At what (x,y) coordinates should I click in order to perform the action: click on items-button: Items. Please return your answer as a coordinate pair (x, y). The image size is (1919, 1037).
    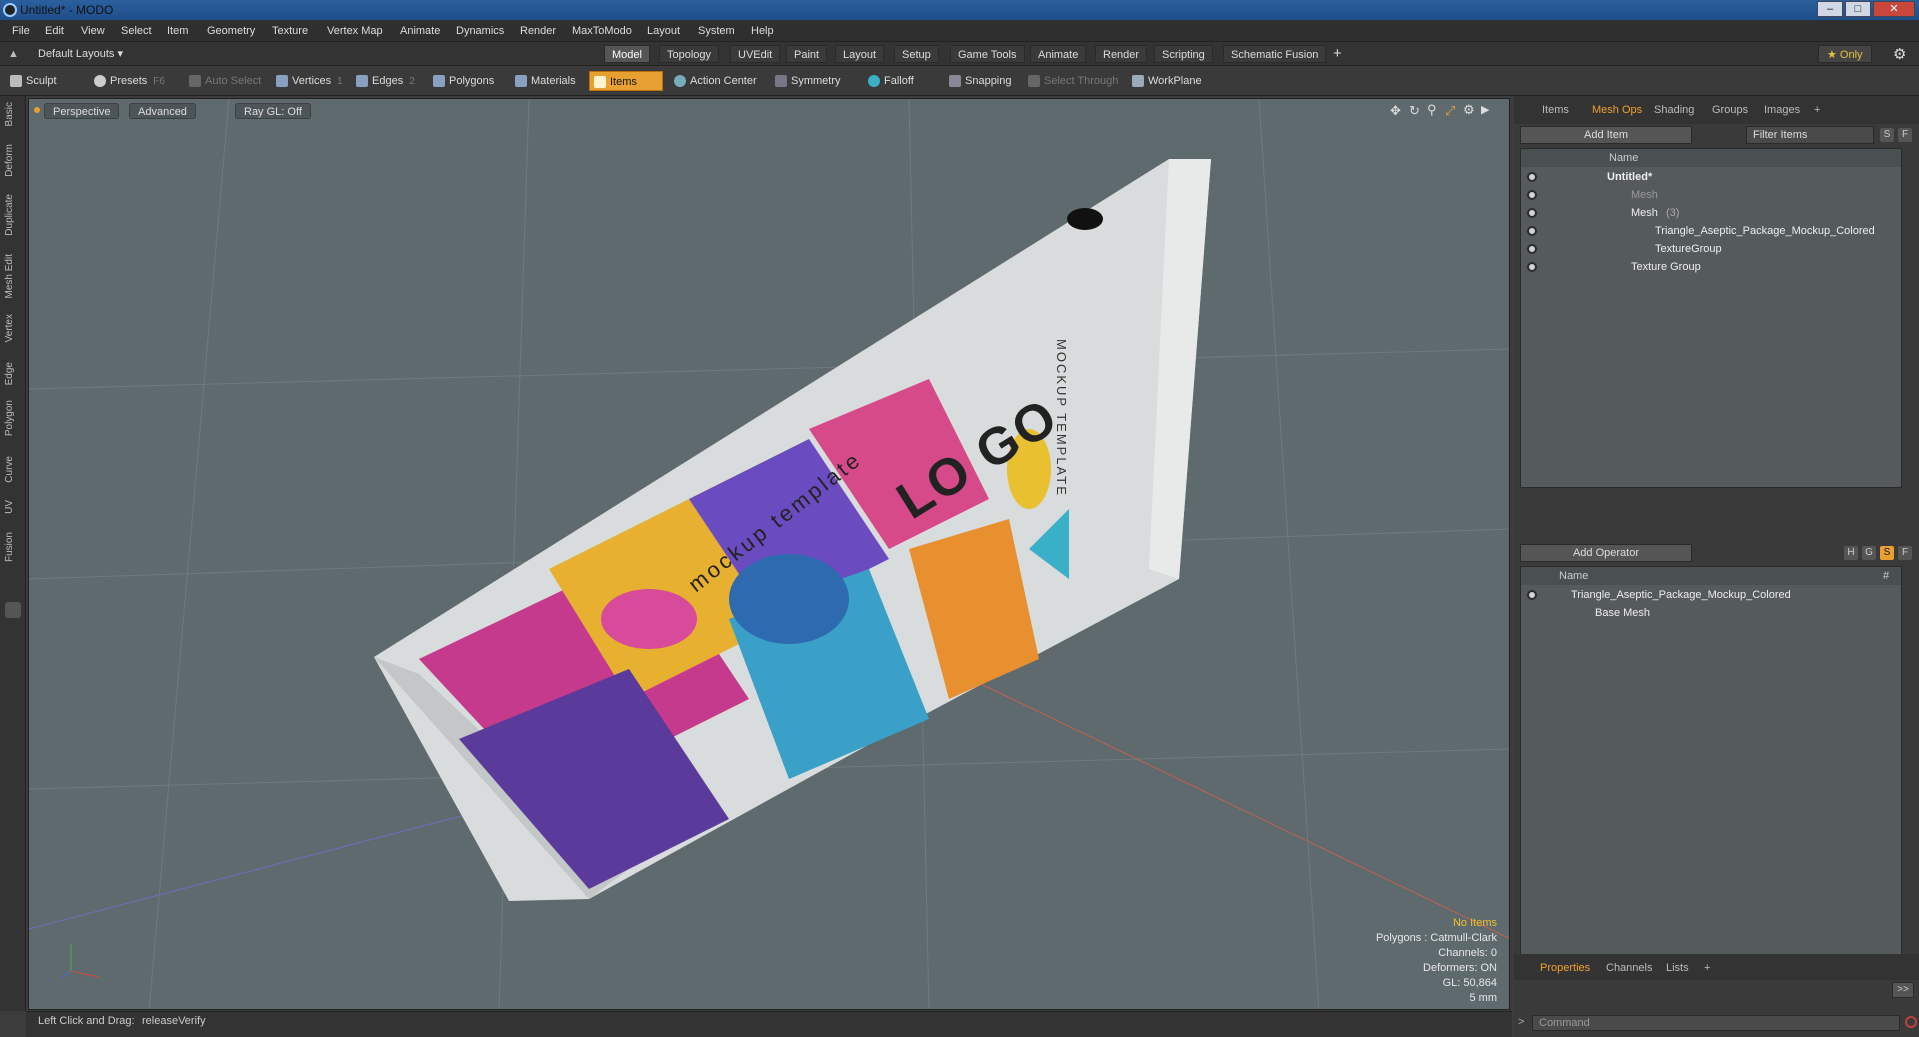
    Looking at the image, I should click on (626, 81).